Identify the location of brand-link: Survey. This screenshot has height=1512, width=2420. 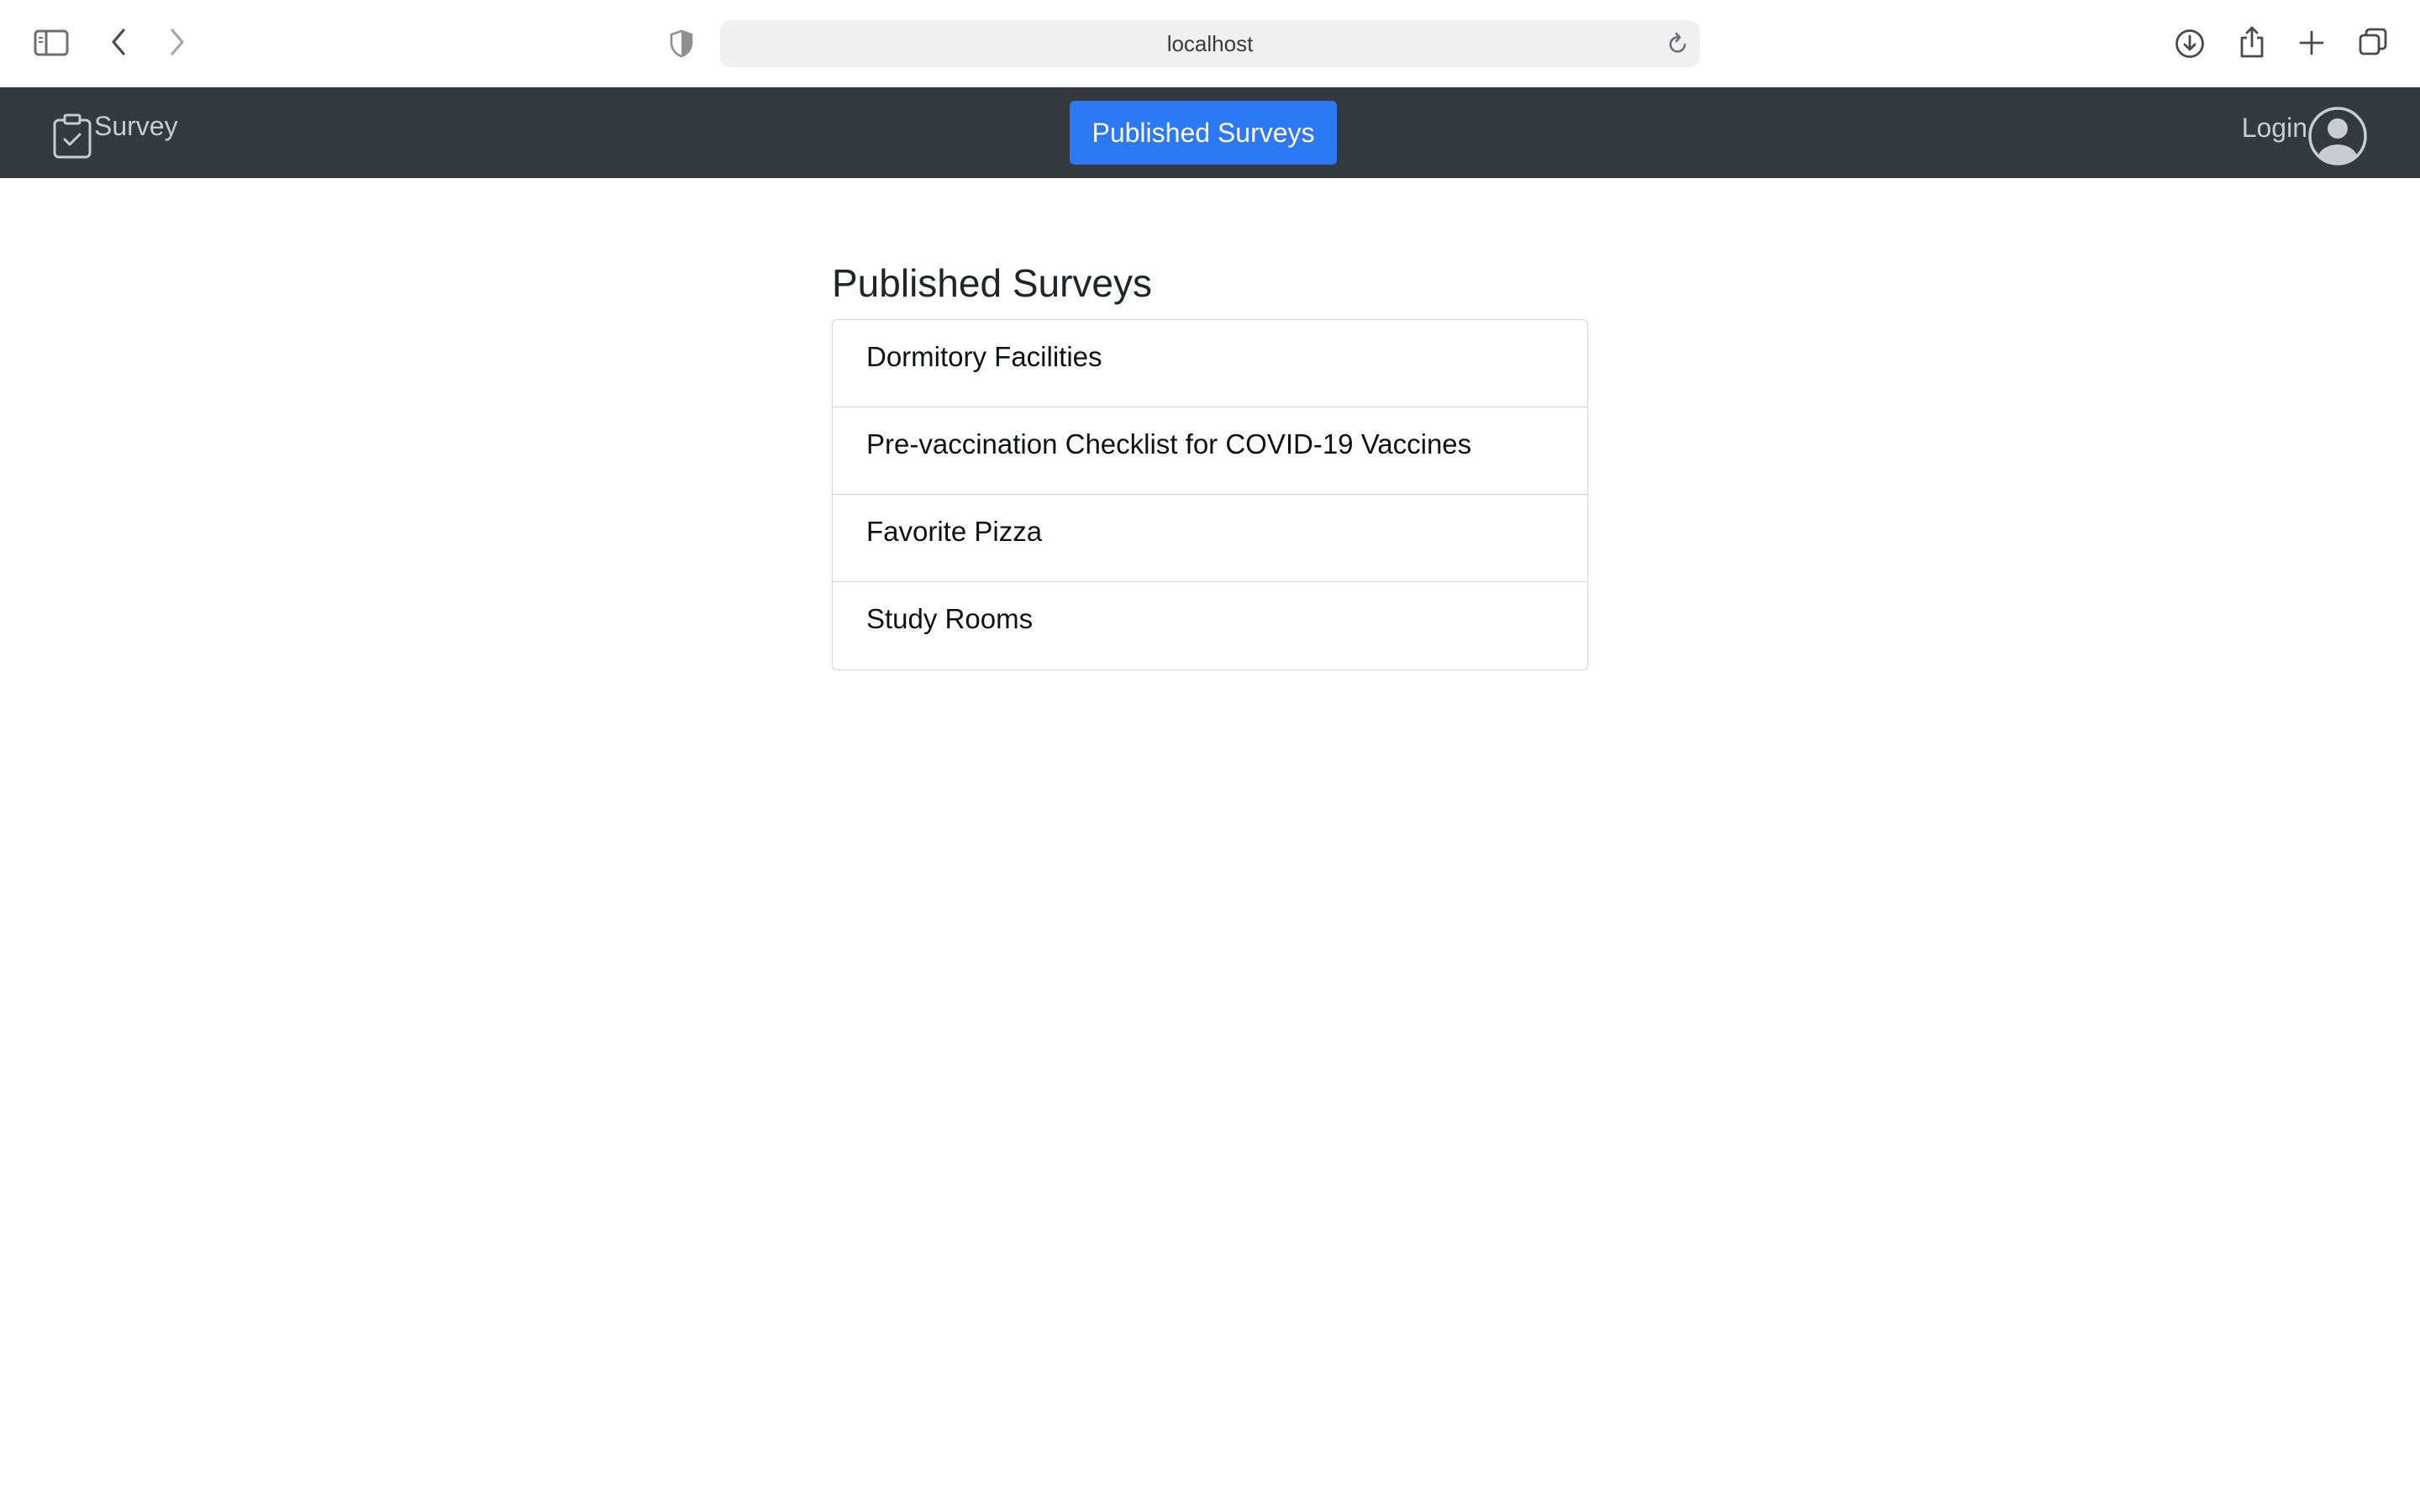
(115, 134).